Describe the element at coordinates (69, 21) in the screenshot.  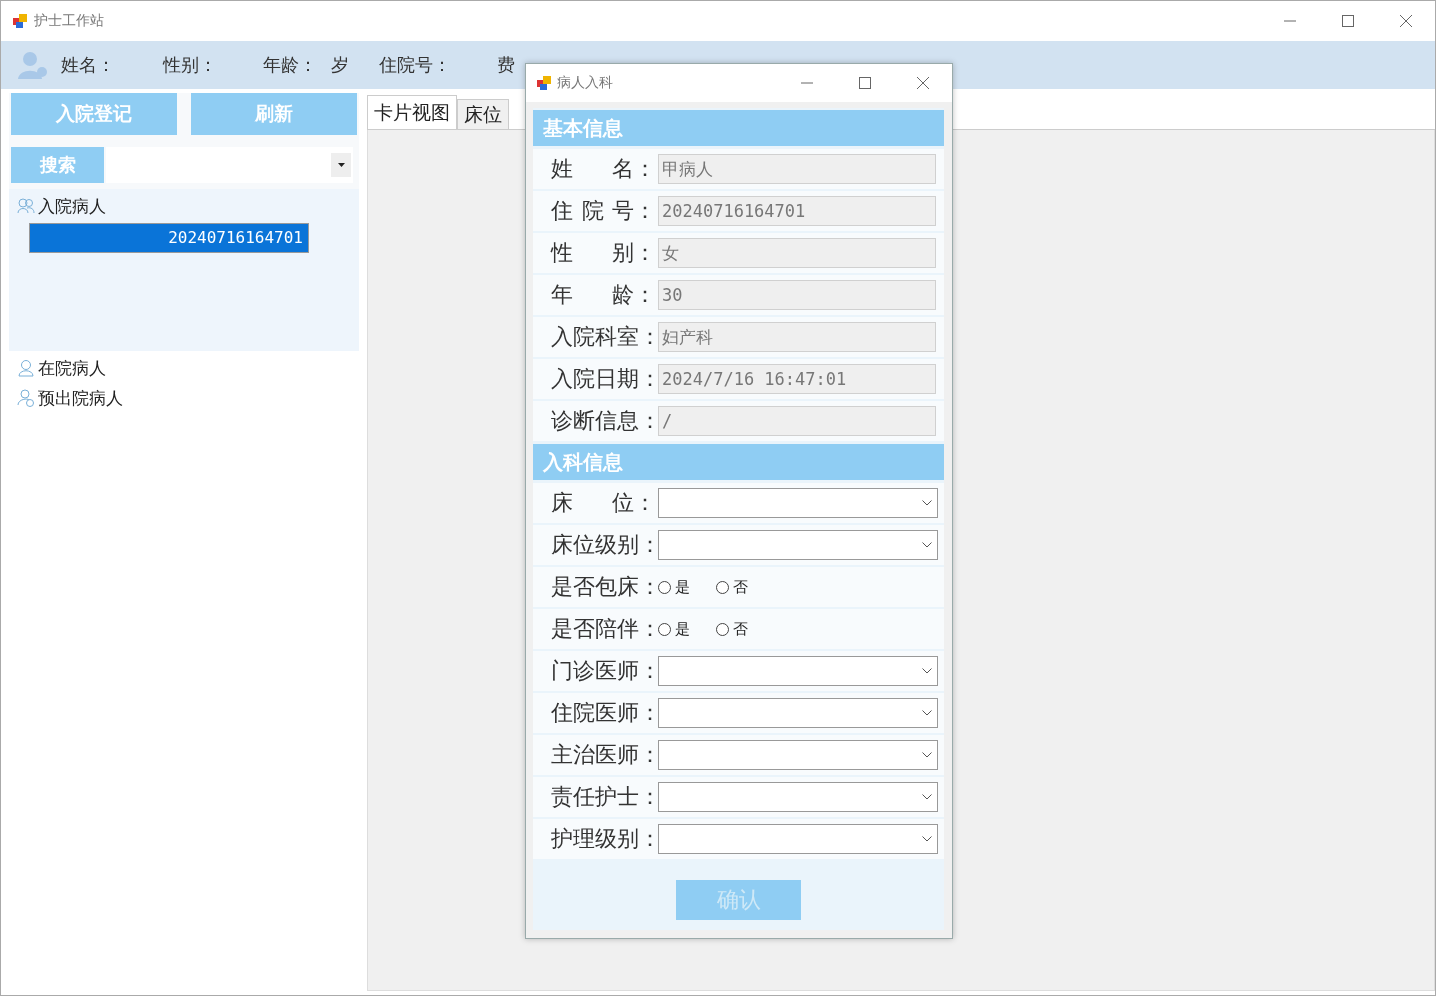
I see `window-title: 护士工作站` at that location.